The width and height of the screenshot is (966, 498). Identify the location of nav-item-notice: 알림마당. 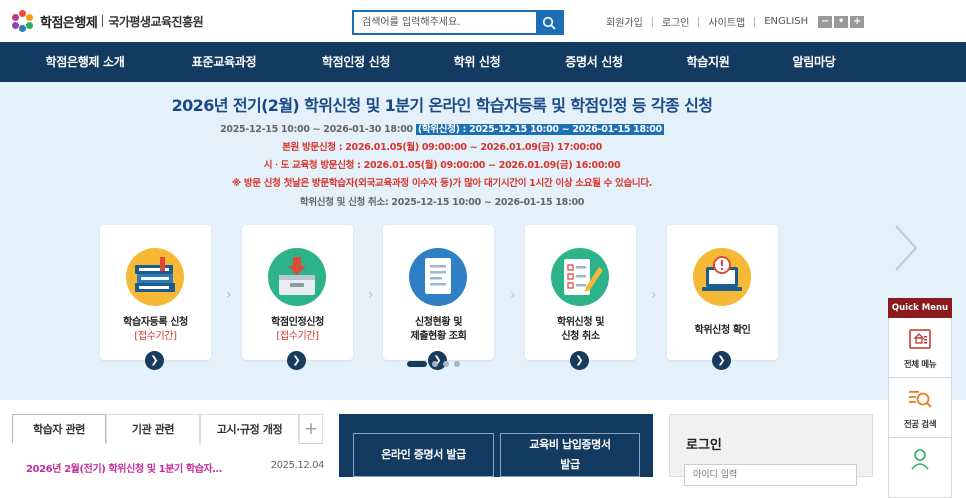
(814, 62).